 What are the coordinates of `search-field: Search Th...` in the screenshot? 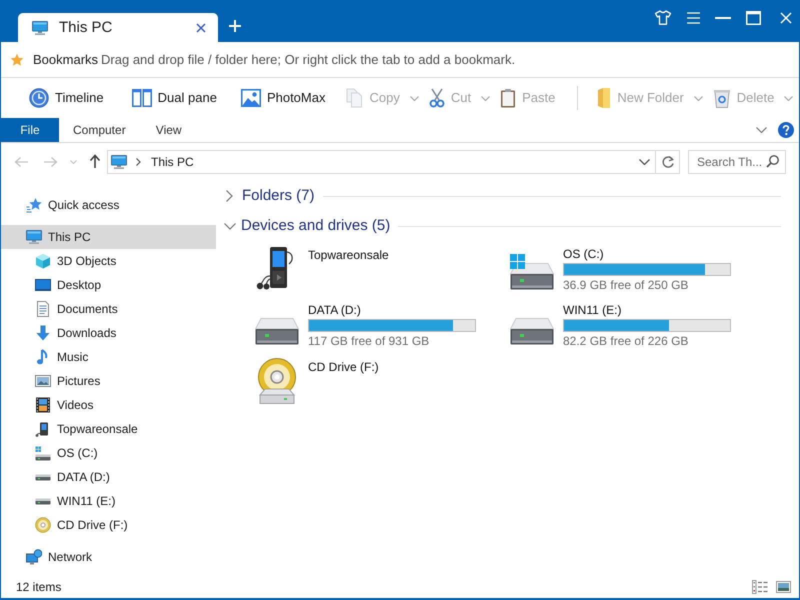 It's located at (737, 162).